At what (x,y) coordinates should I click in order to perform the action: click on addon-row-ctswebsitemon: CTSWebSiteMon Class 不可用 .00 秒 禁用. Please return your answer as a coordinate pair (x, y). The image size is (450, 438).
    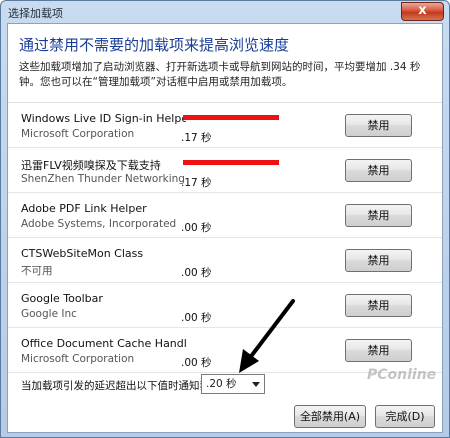
    Looking at the image, I should click on (225, 260).